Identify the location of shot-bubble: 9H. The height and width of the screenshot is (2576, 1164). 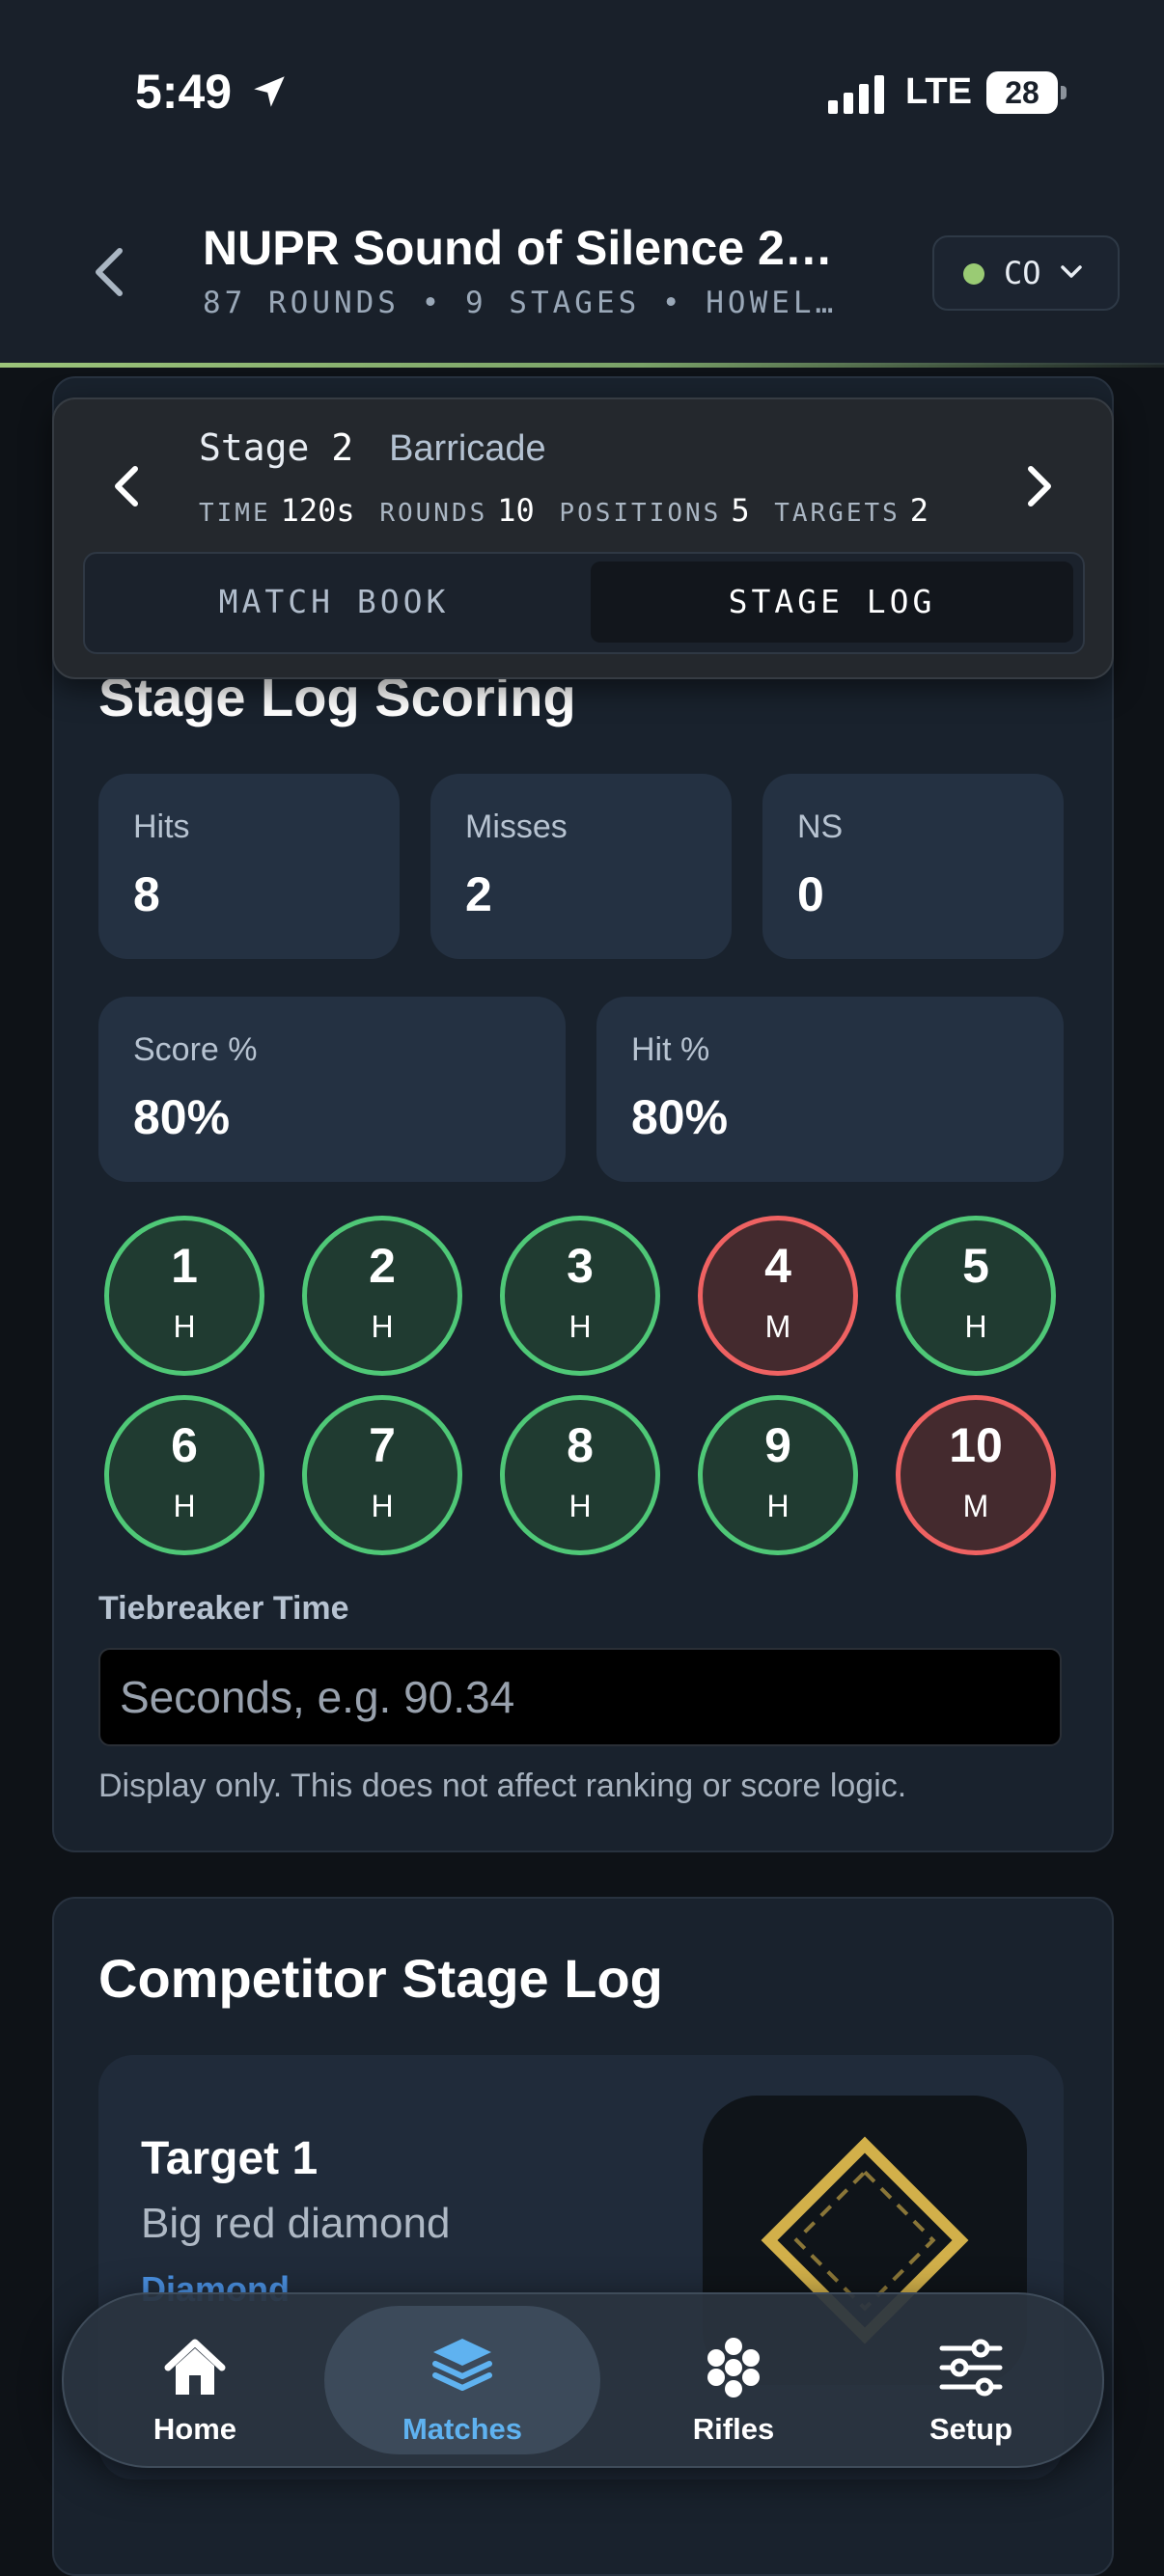
(778, 1475).